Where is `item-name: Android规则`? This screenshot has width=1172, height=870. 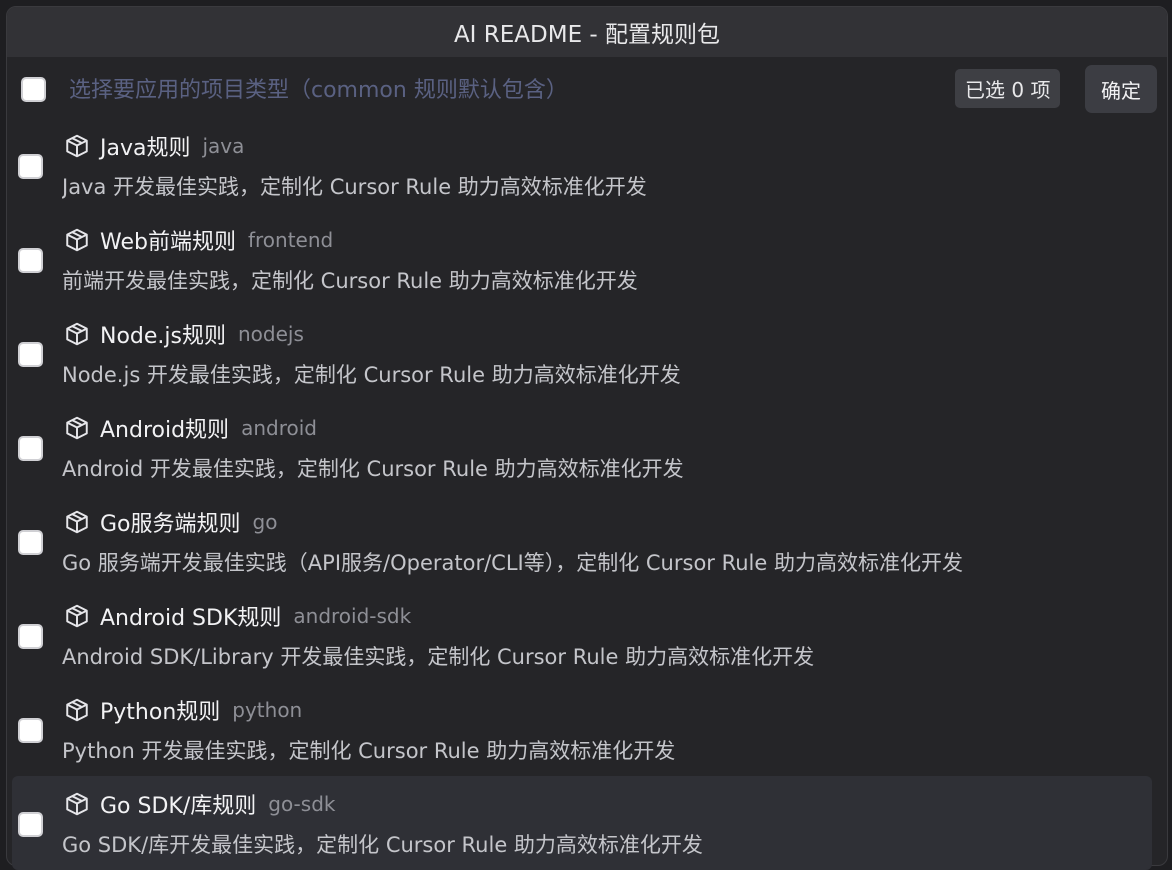
item-name: Android规则 is located at coordinates (165, 430).